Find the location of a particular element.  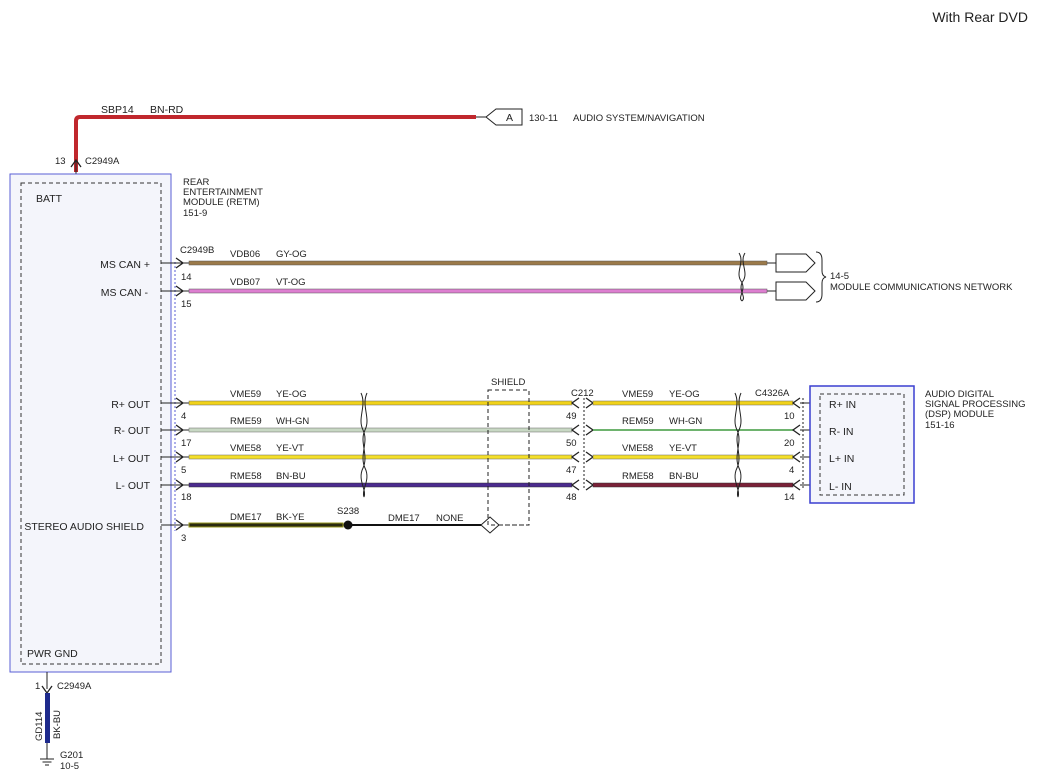

ground-pin: 1 is located at coordinates (37, 686).